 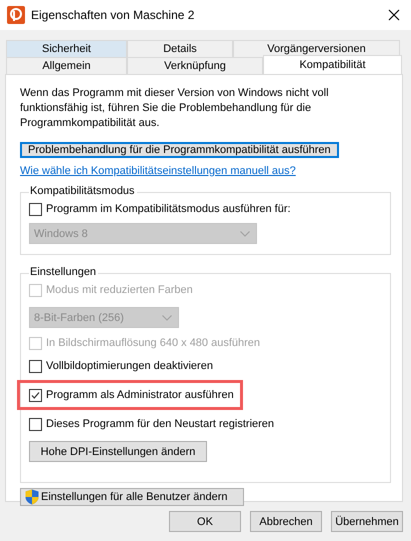 I want to click on checkbox-label: Programm im Kompatibilitätsmodus ausführen für:, so click(x=168, y=209).